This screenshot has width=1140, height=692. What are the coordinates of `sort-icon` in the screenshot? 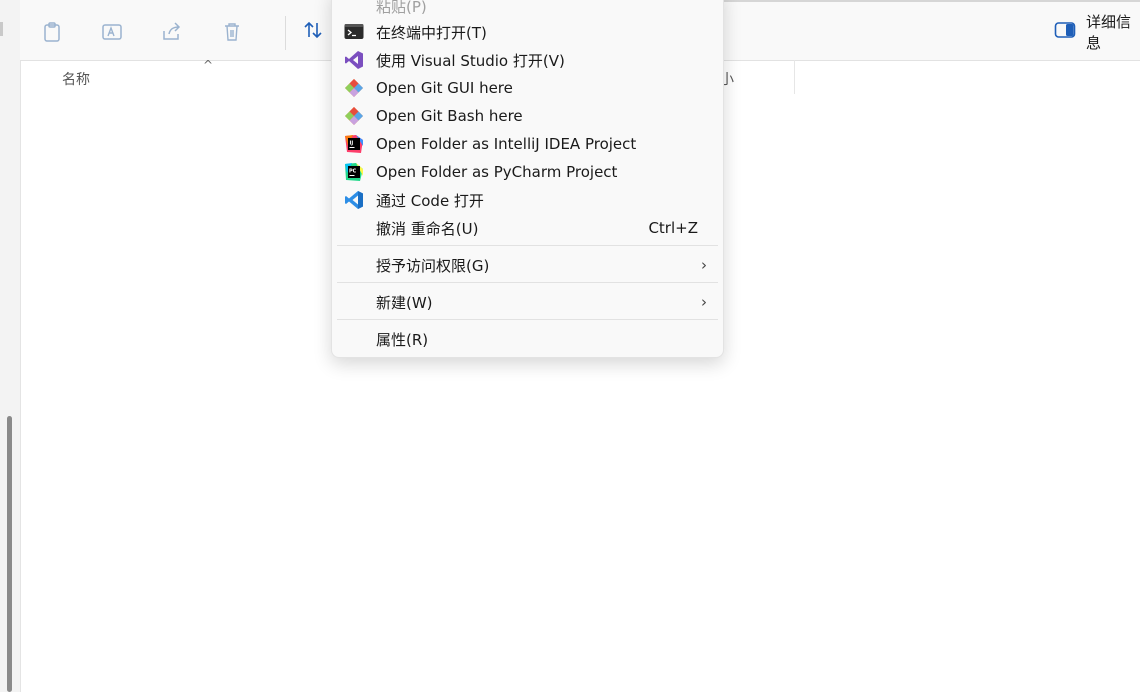 It's located at (313, 32).